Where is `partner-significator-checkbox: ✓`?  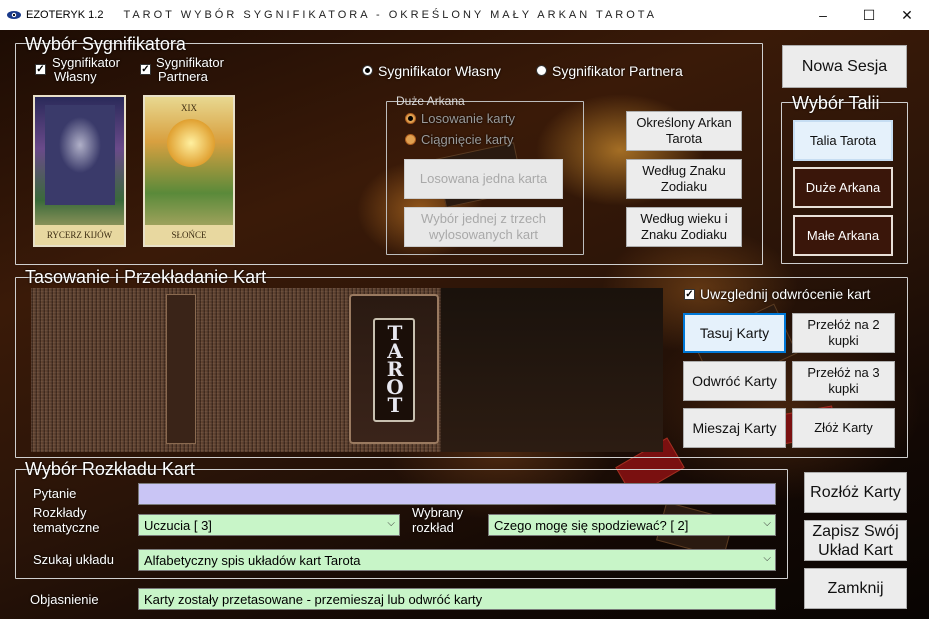 partner-significator-checkbox: ✓ is located at coordinates (145, 69).